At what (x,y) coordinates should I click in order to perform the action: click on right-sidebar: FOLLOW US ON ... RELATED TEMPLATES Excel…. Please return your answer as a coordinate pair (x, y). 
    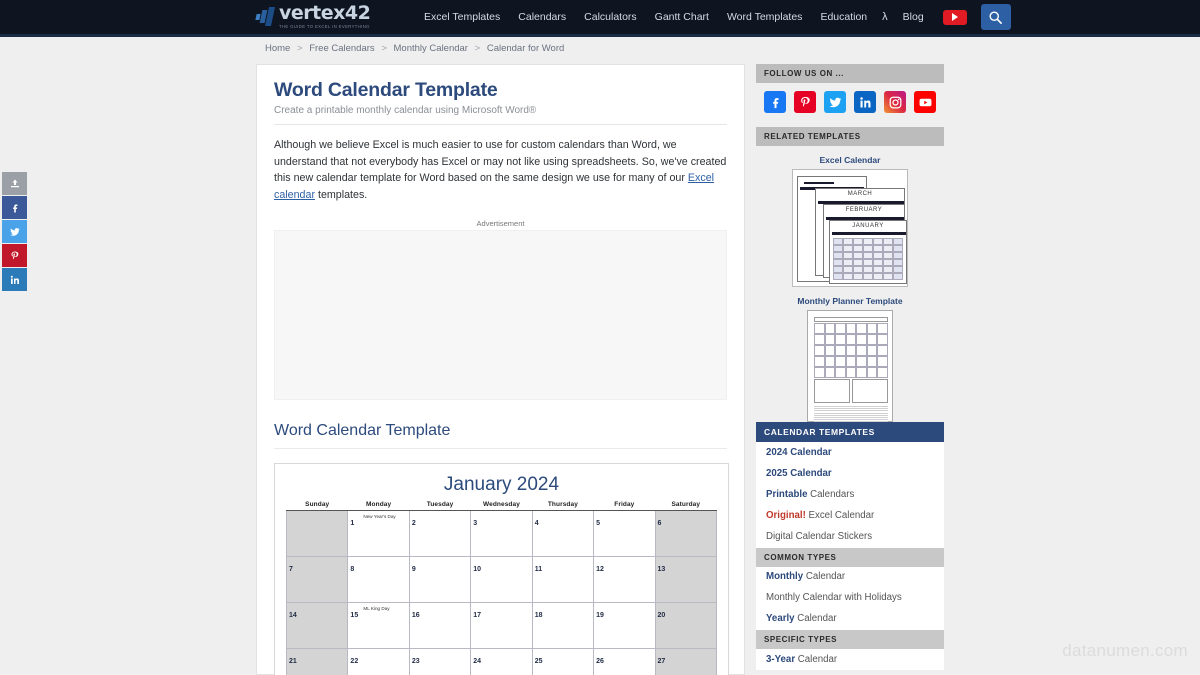
    Looking at the image, I should click on (850, 367).